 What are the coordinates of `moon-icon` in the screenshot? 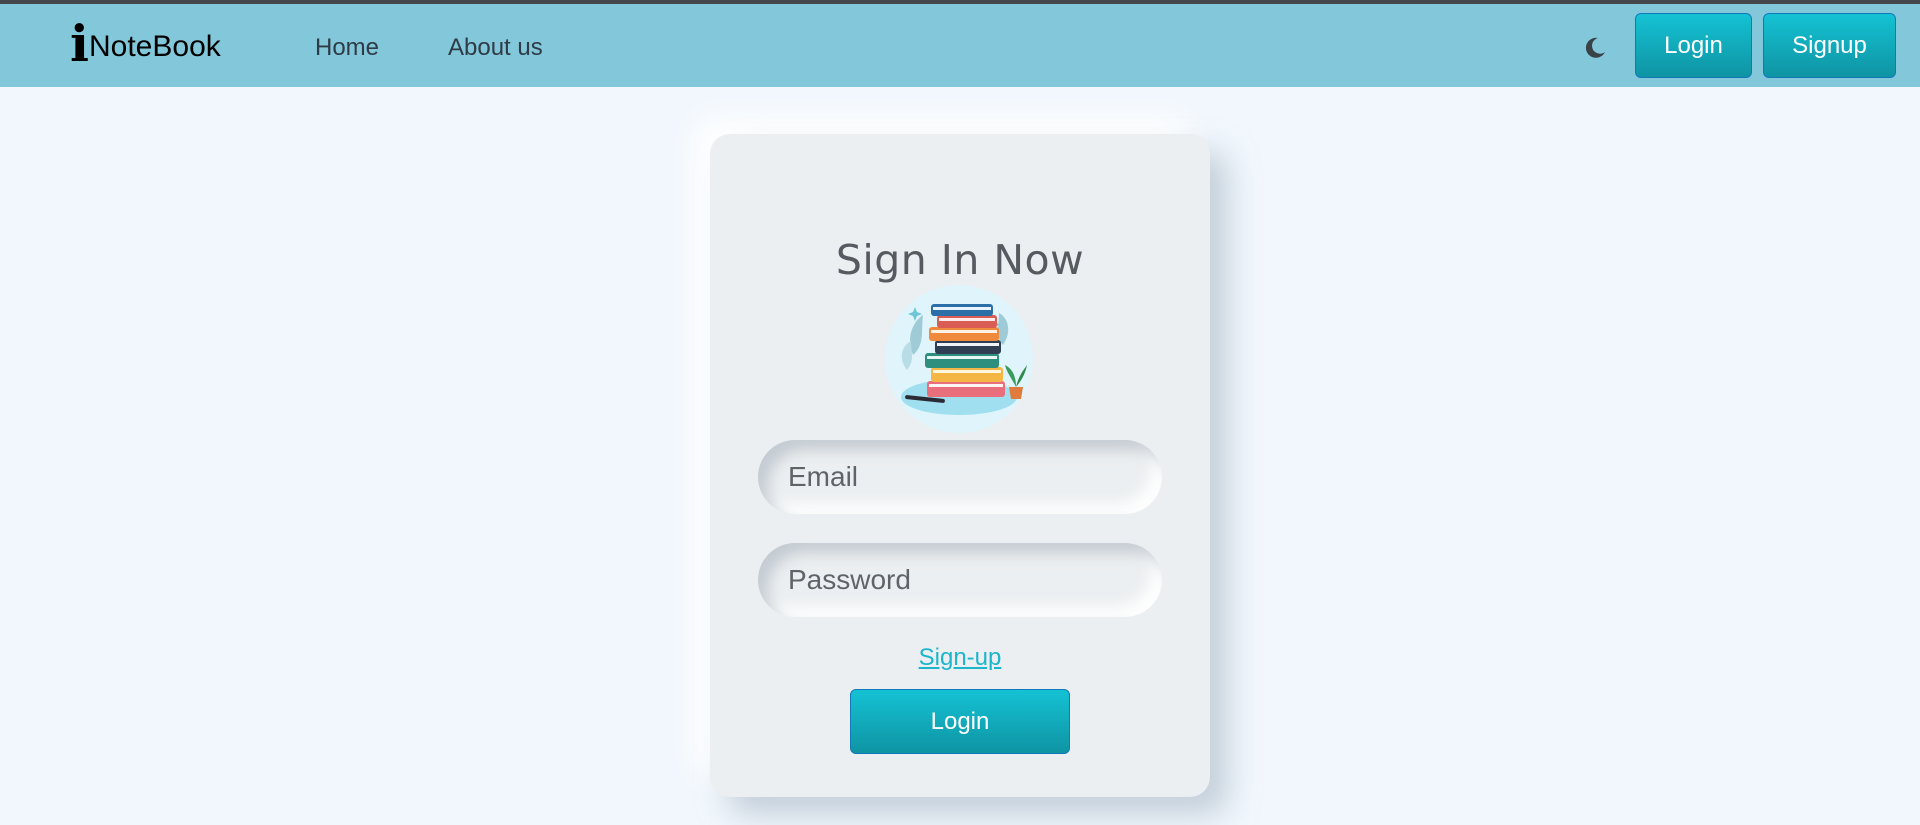 It's located at (1595, 48).